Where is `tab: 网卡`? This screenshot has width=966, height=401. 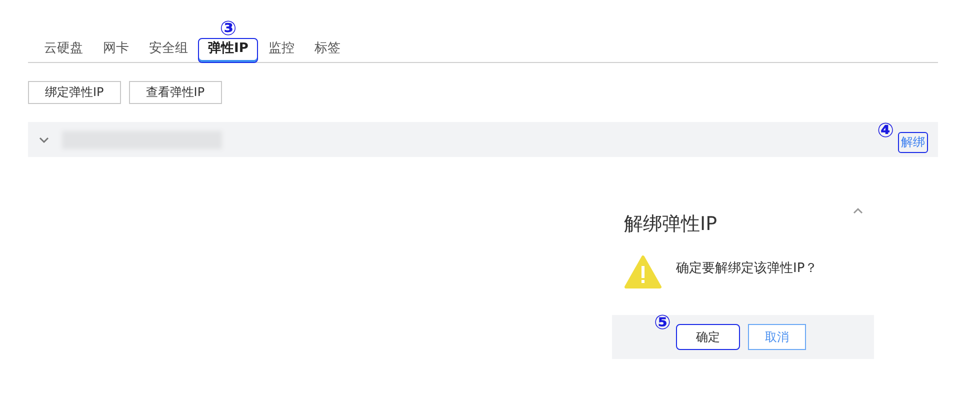 tab: 网卡 is located at coordinates (116, 50).